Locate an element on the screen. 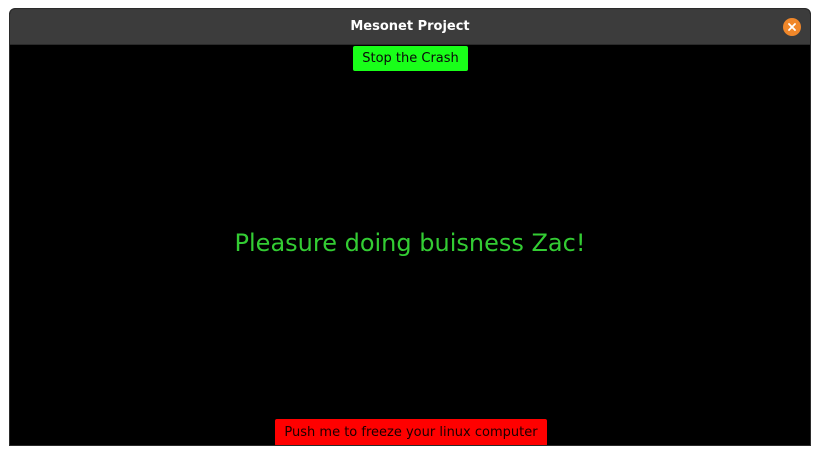 The image size is (820, 455). message-text: Pleasure doing buisness Zac! is located at coordinates (410, 243).